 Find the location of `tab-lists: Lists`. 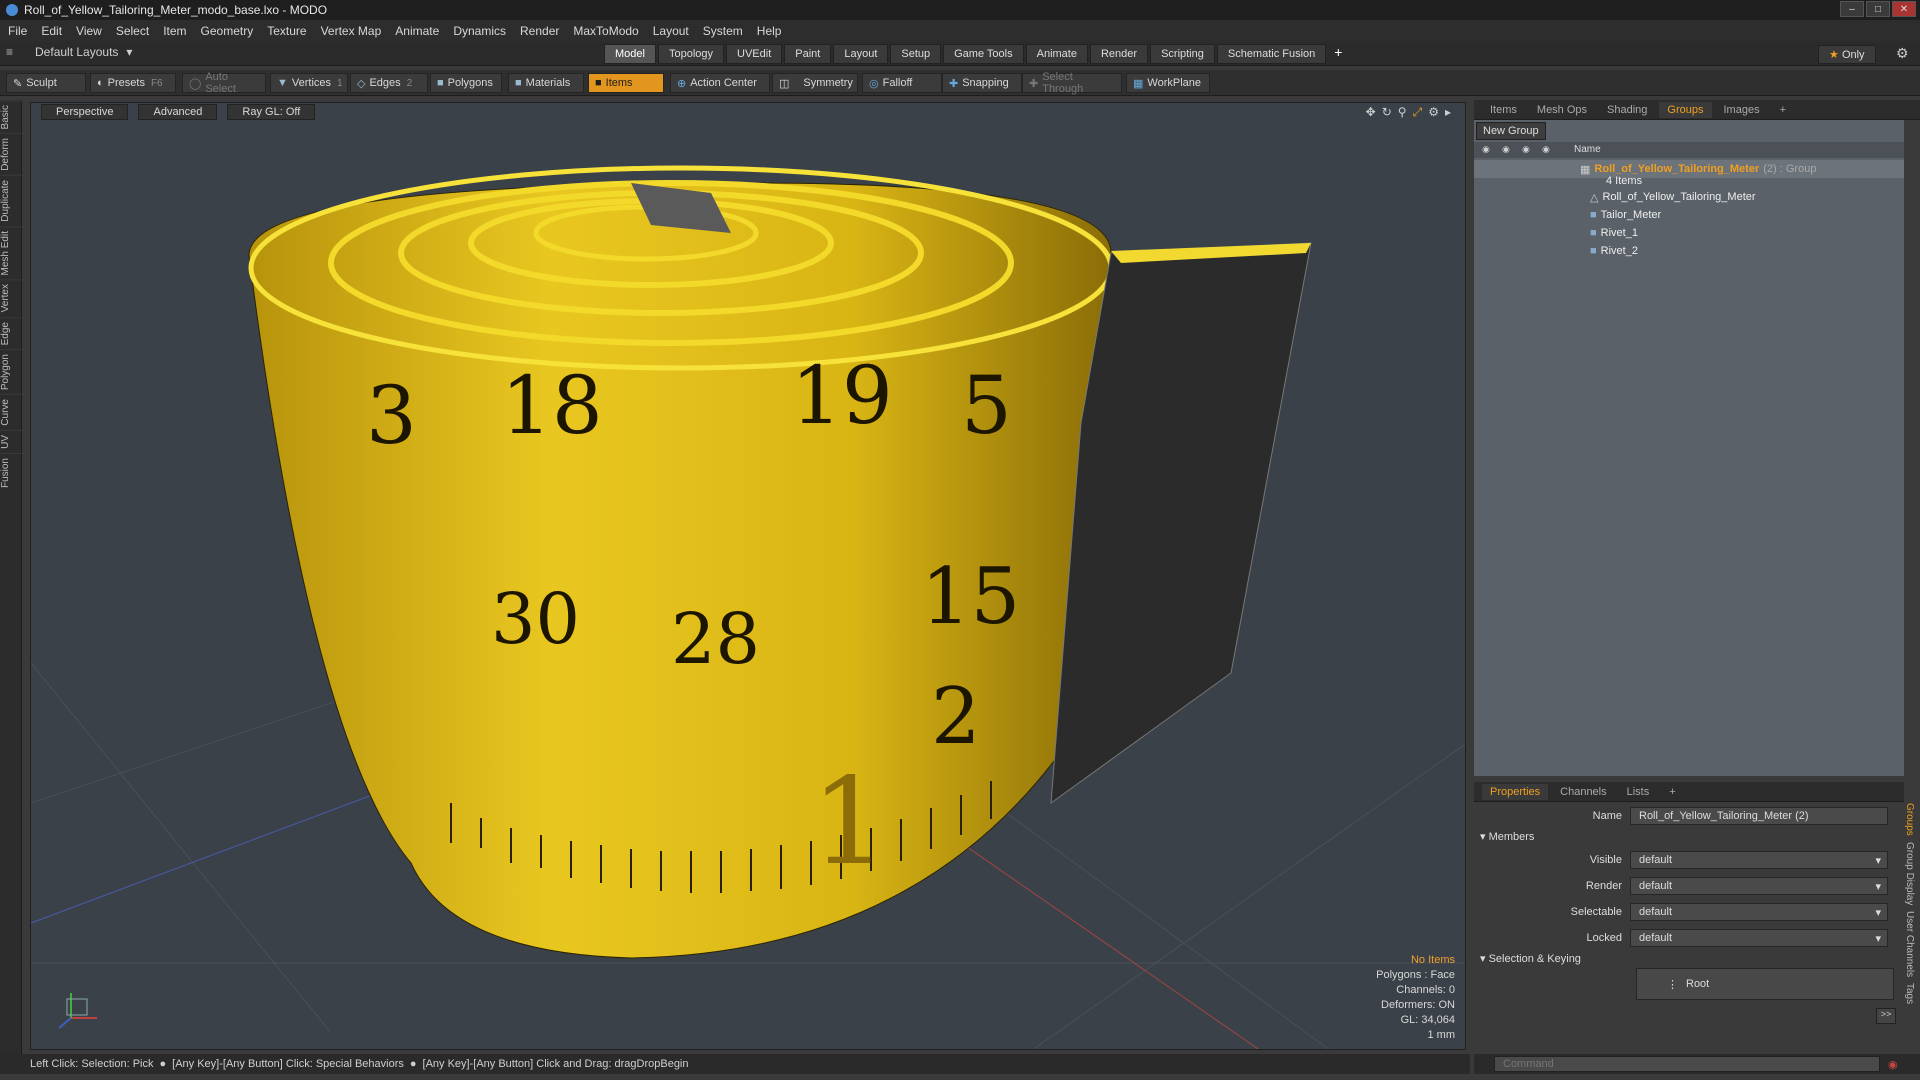

tab-lists: Lists is located at coordinates (1638, 792).